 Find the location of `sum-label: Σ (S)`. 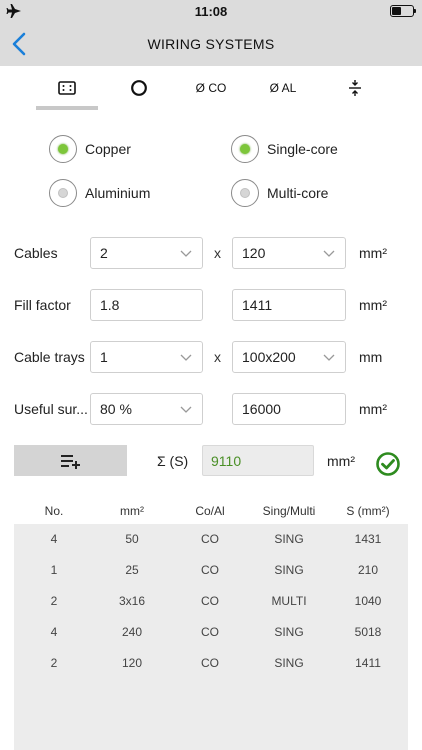

sum-label: Σ (S) is located at coordinates (173, 461).